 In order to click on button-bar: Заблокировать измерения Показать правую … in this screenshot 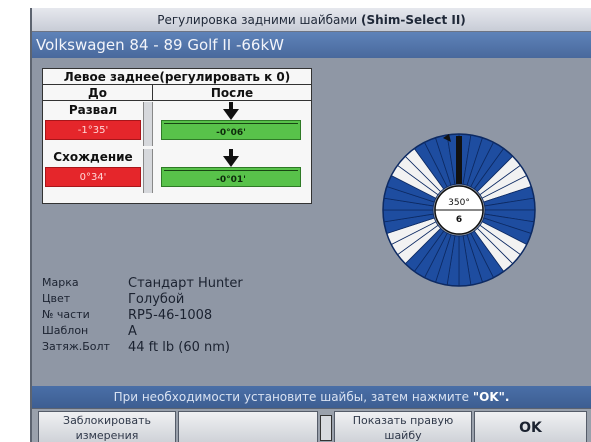, I will do `click(311, 425)`.